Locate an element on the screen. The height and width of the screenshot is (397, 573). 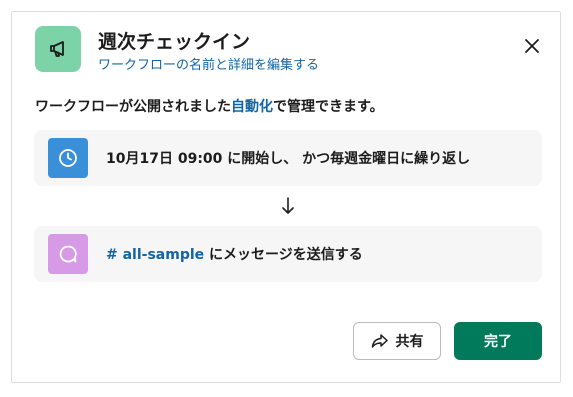
description-suffix: で管理できます。 is located at coordinates (328, 107).